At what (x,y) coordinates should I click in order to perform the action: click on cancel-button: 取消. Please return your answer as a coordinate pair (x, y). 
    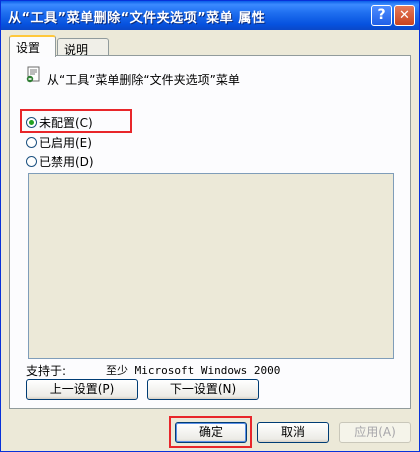
    Looking at the image, I should click on (293, 432).